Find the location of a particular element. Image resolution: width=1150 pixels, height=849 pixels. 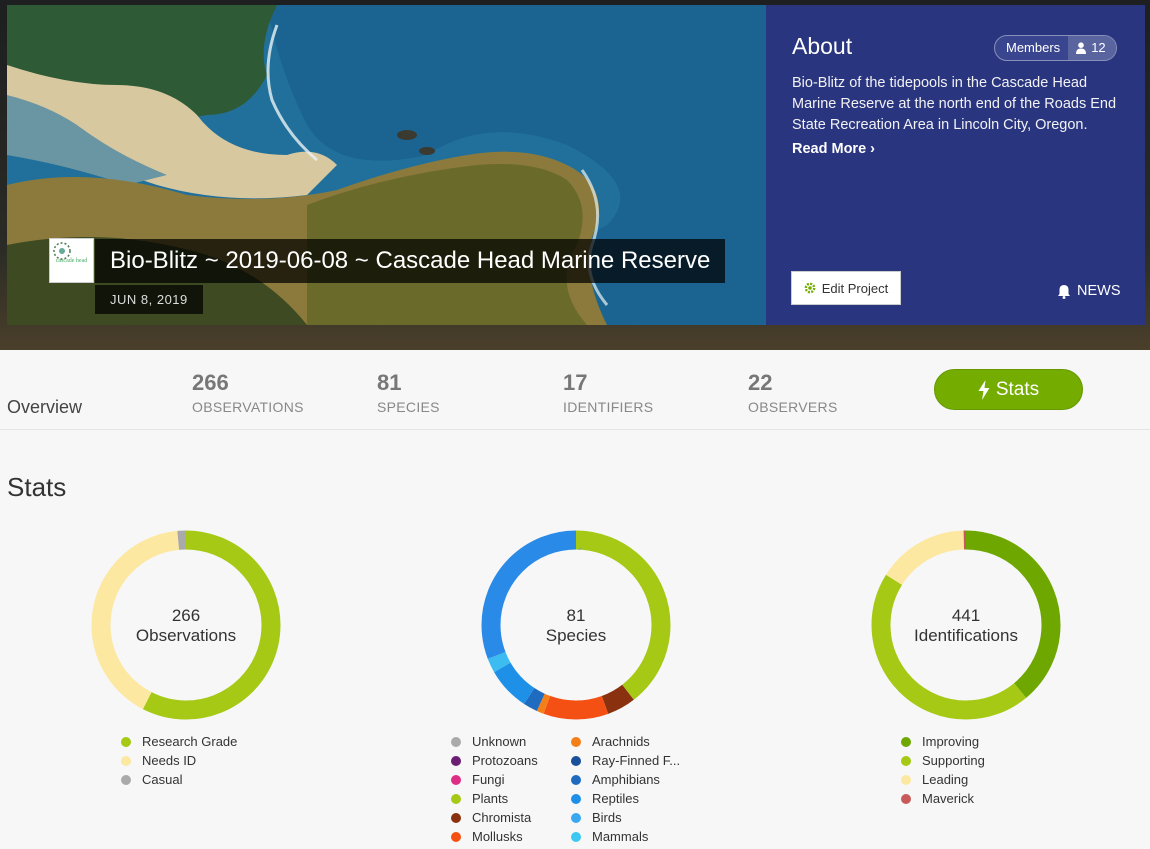

legend-label: Supporting is located at coordinates (953, 760).